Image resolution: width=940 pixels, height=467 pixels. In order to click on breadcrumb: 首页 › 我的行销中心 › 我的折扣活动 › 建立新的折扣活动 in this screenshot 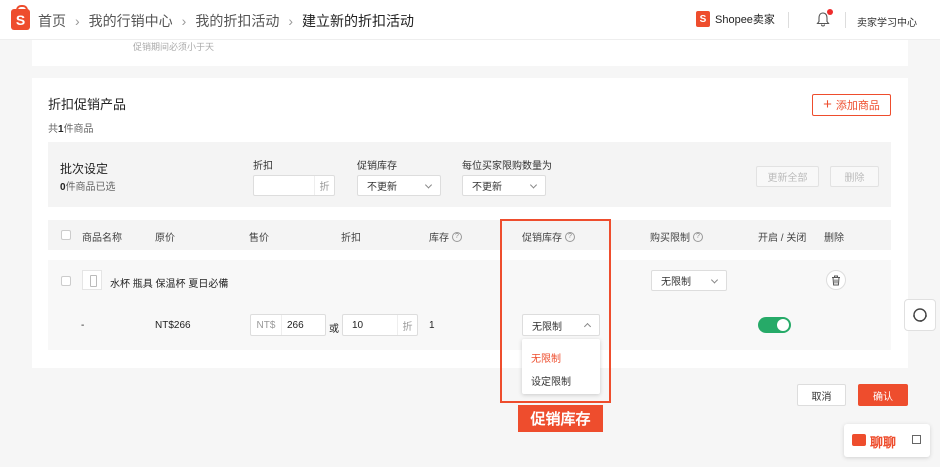, I will do `click(226, 21)`.